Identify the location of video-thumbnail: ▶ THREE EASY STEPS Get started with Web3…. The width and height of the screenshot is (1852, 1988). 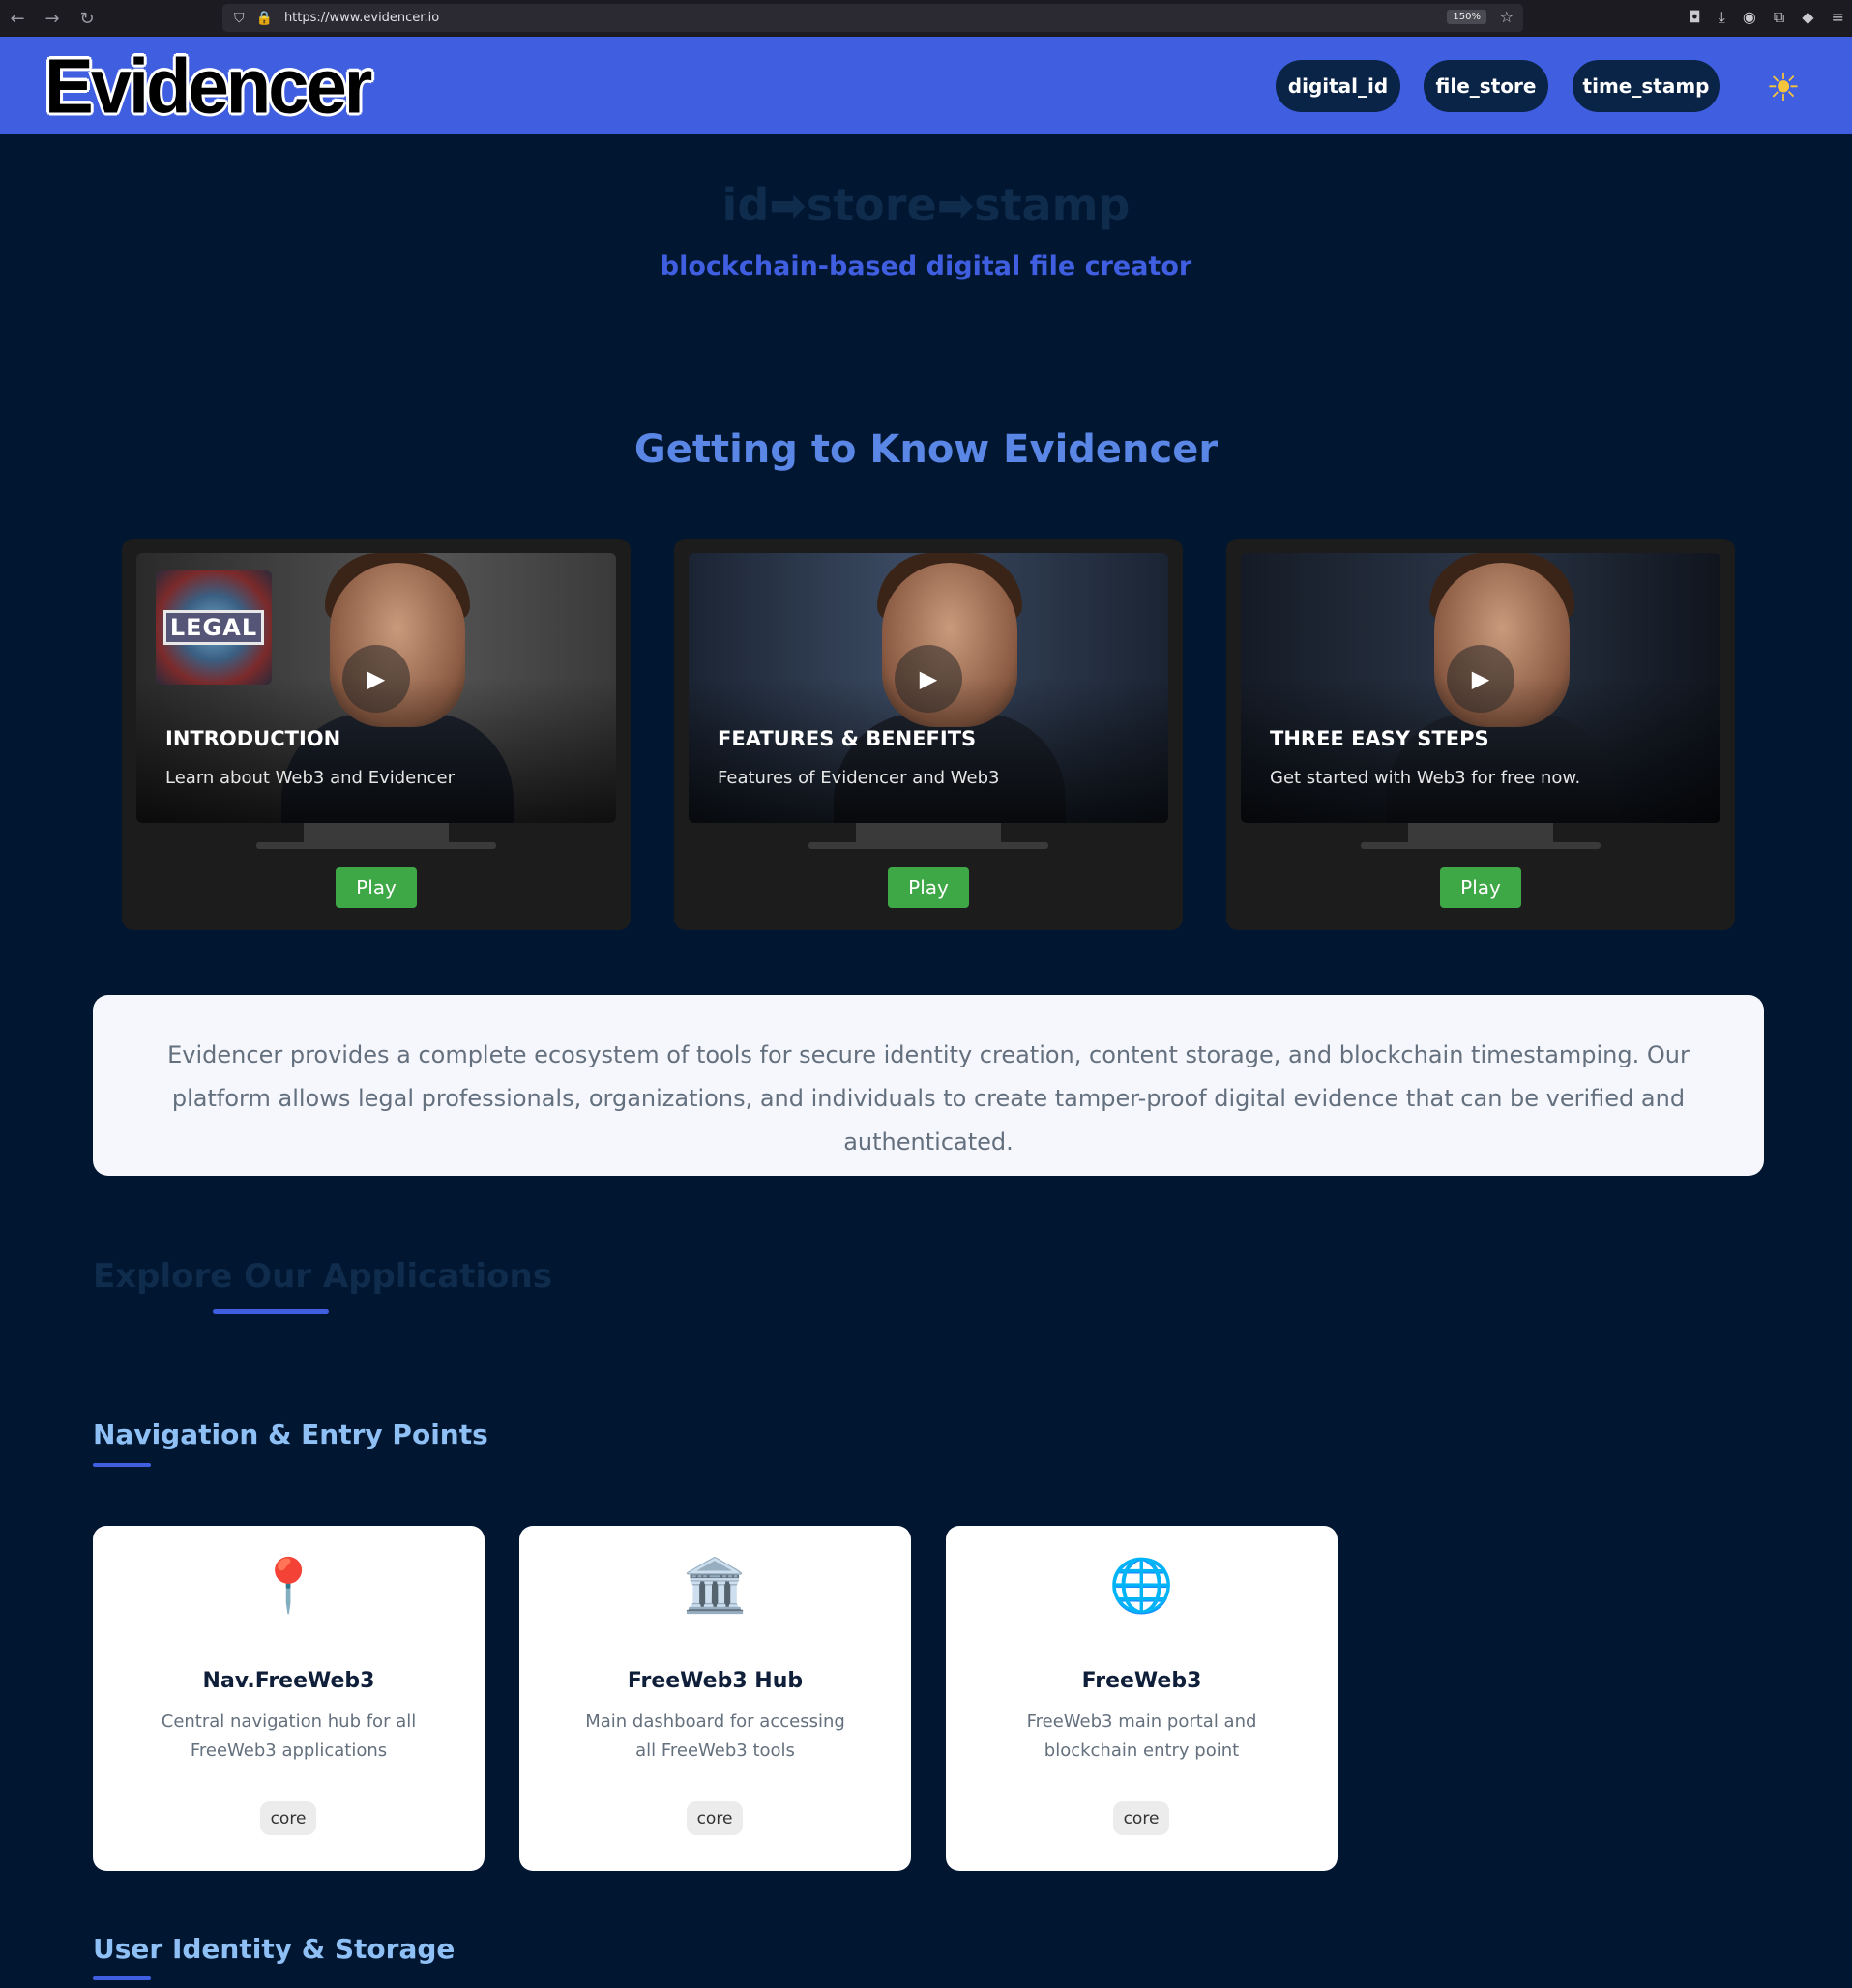
(1480, 688).